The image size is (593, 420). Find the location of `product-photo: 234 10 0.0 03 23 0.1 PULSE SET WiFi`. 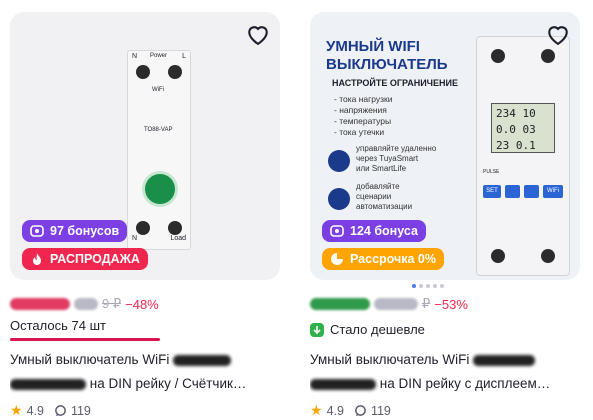

product-photo: 234 10 0.0 03 23 0.1 PULSE SET WiFi is located at coordinates (523, 156).